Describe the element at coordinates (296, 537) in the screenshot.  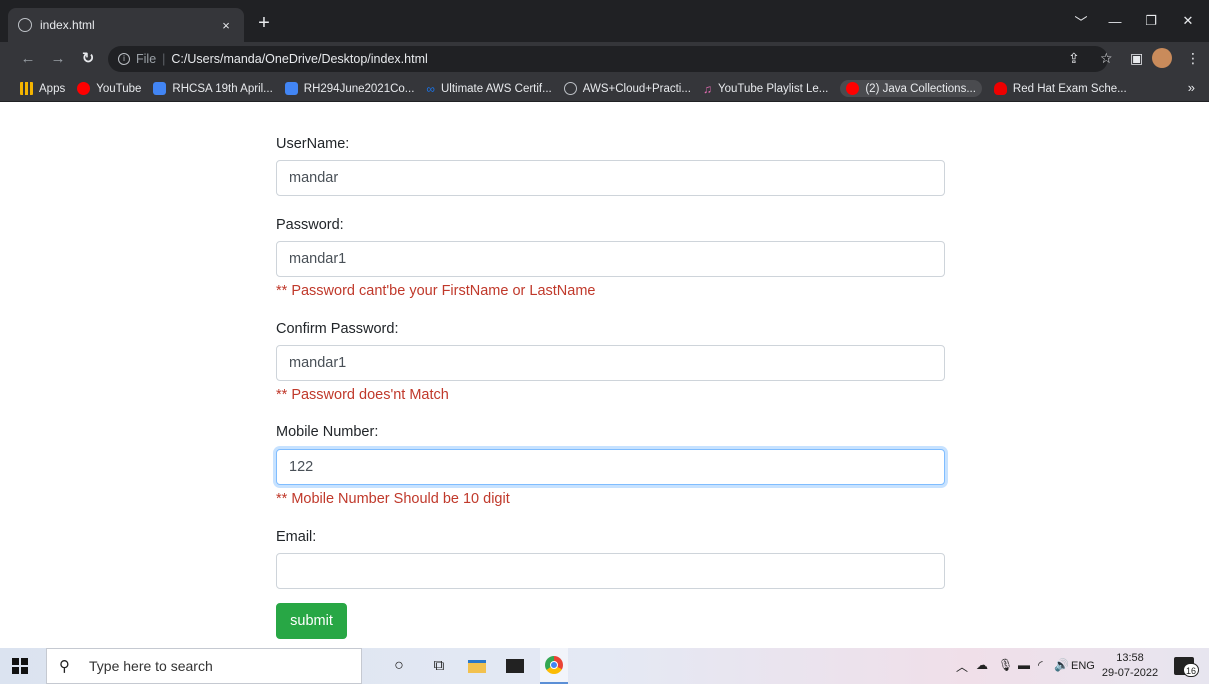
I see `email-label: Email:` at that location.